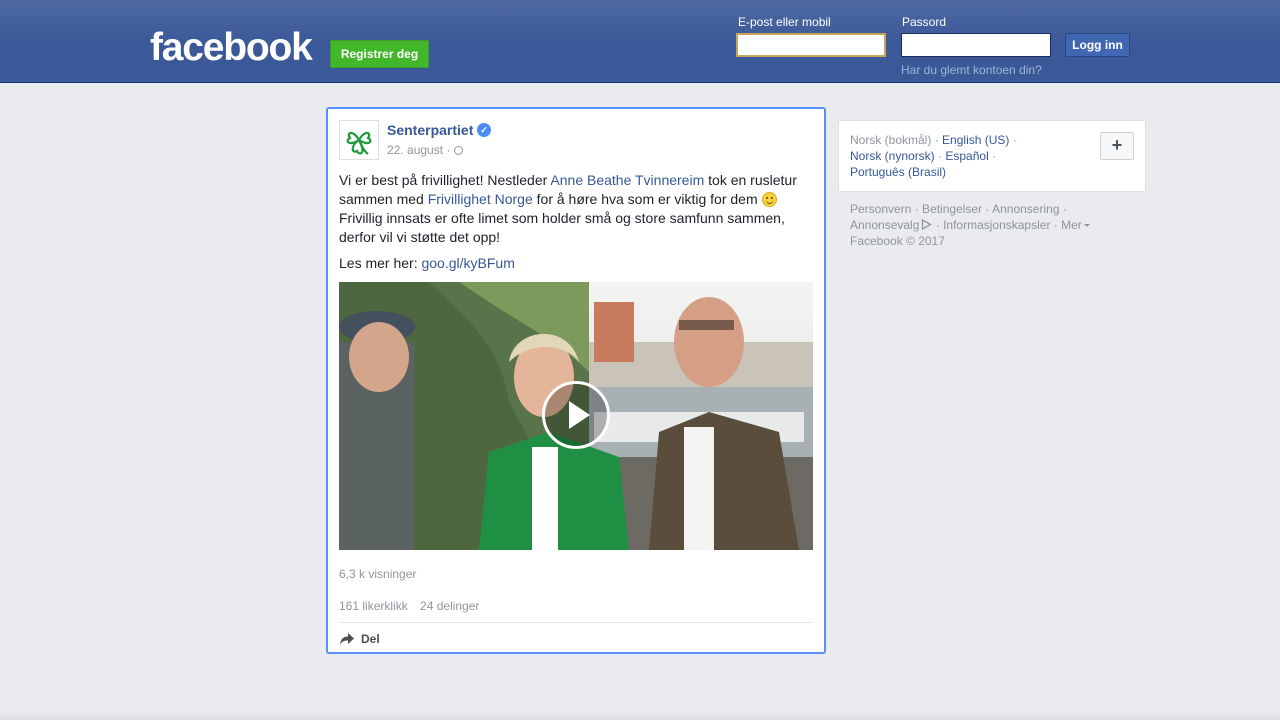  I want to click on page-name-link: Senterpartiet, so click(430, 130).